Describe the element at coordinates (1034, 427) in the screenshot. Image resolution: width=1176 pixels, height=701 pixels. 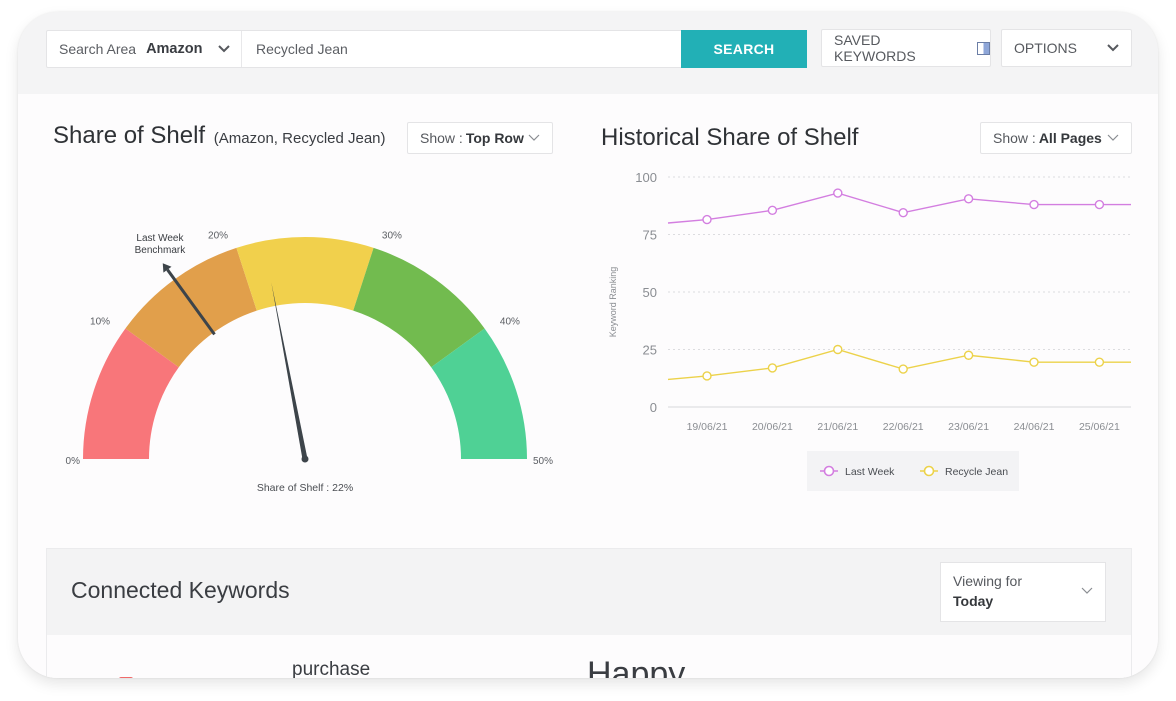
I see `x-tick-label: 24/06/21` at that location.